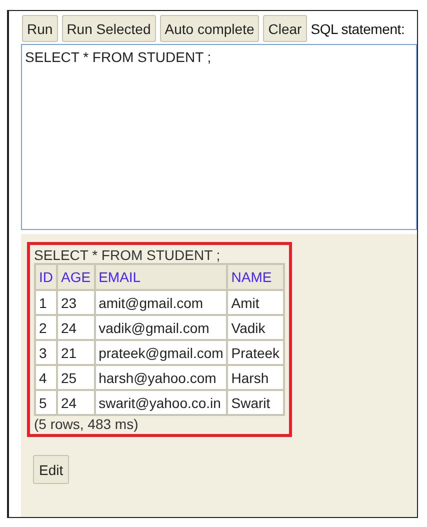 The image size is (427, 527). I want to click on table-cell: 23, so click(76, 302).